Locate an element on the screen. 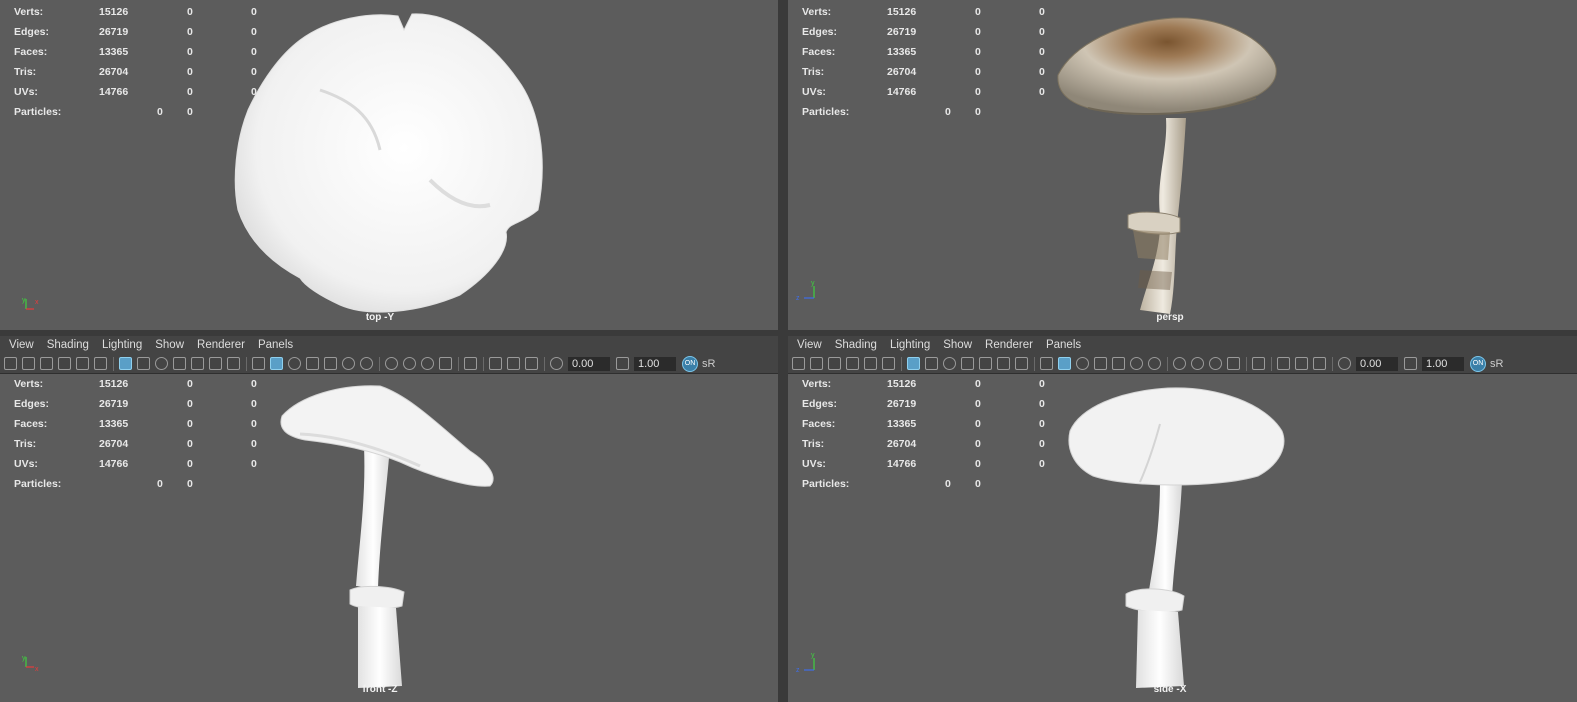 This screenshot has width=1577, height=702. mushroom-side-model is located at coordinates (1176, 537).